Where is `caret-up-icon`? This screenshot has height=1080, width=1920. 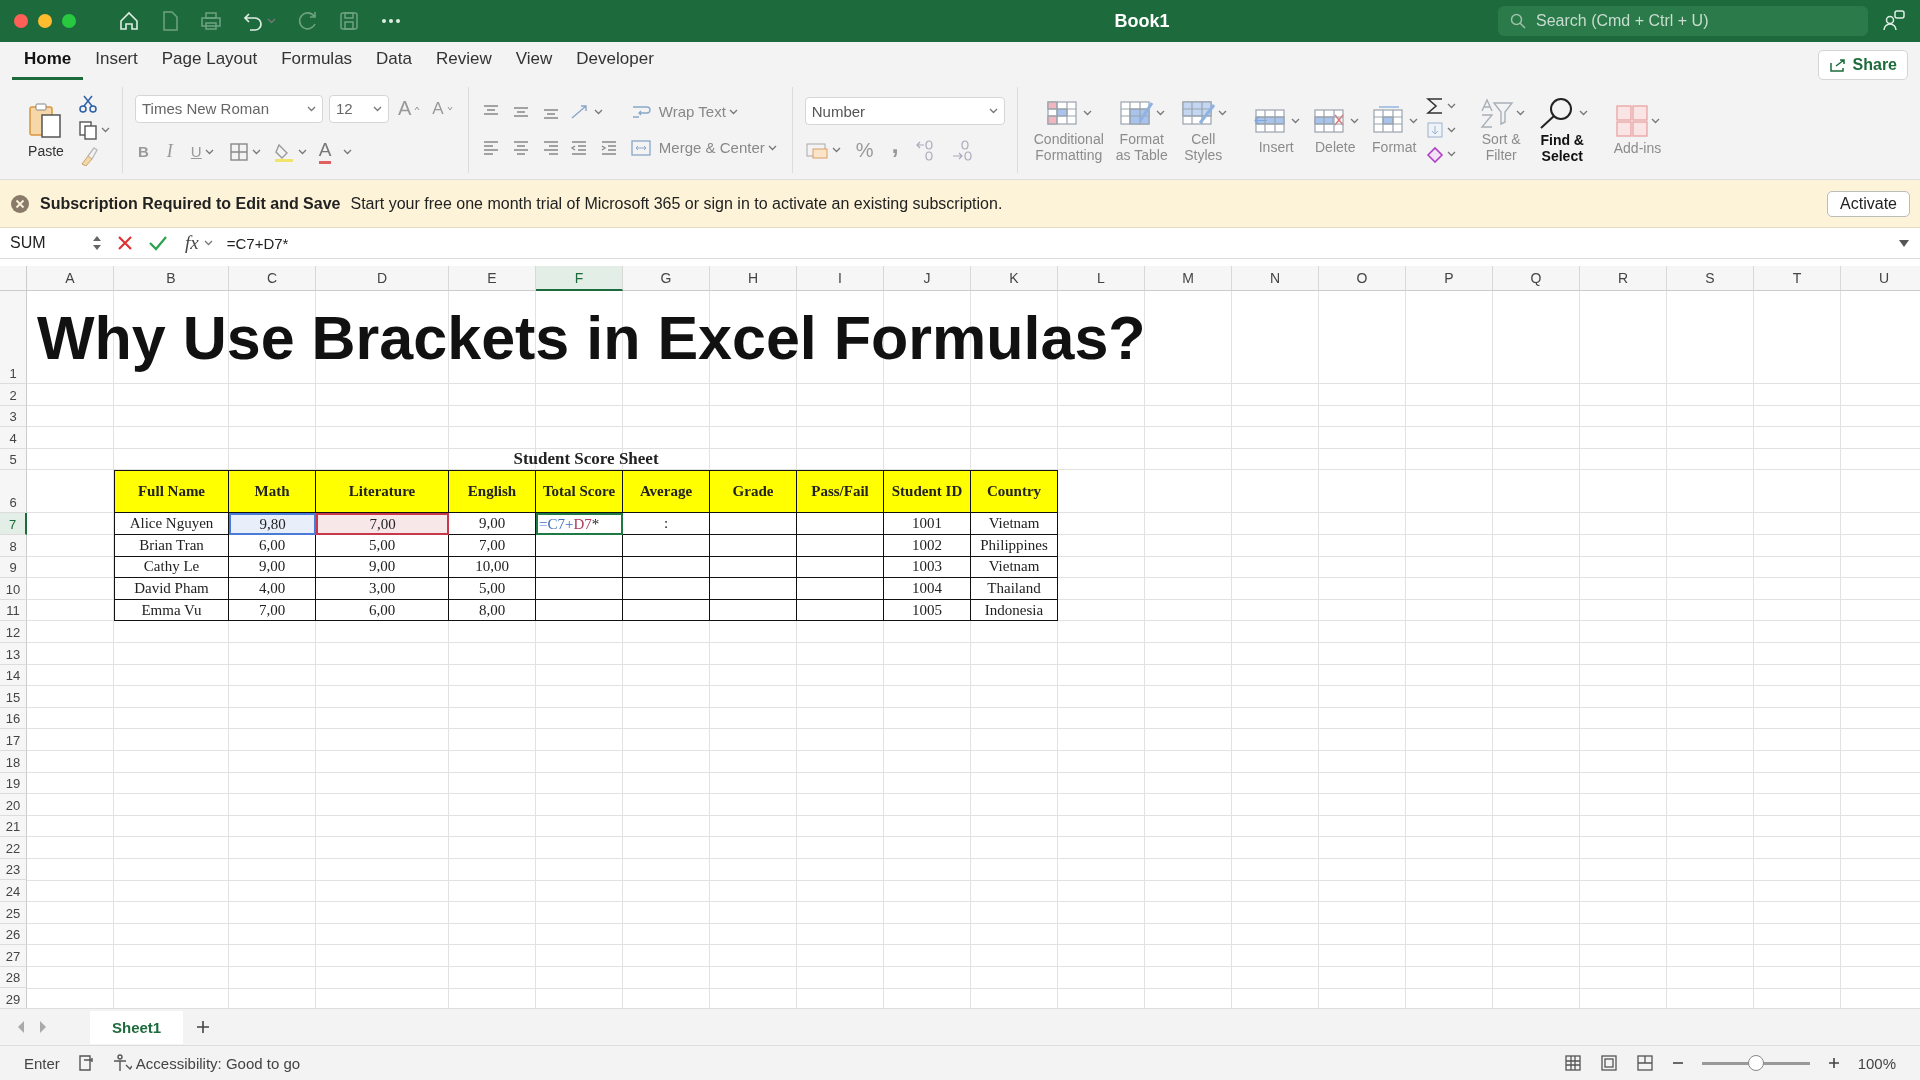 caret-up-icon is located at coordinates (417, 109).